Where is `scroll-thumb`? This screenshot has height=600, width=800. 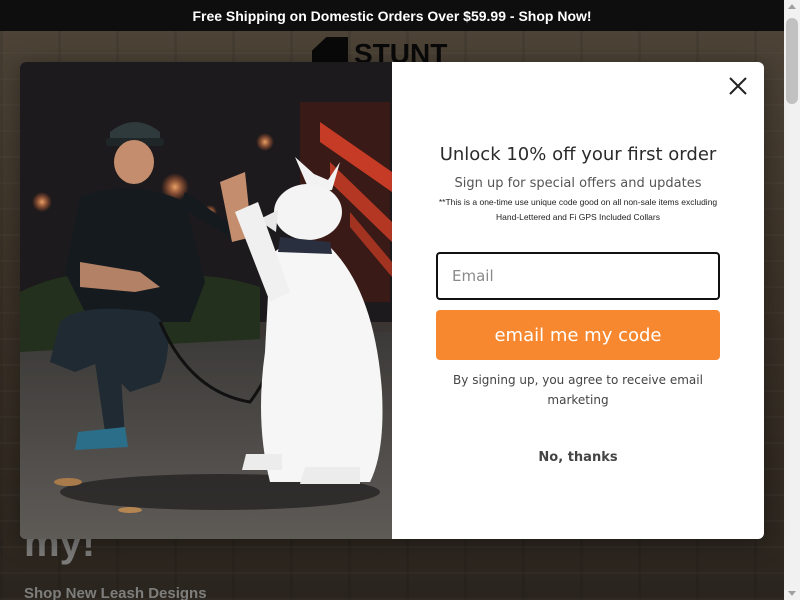
scroll-thumb is located at coordinates (792, 61).